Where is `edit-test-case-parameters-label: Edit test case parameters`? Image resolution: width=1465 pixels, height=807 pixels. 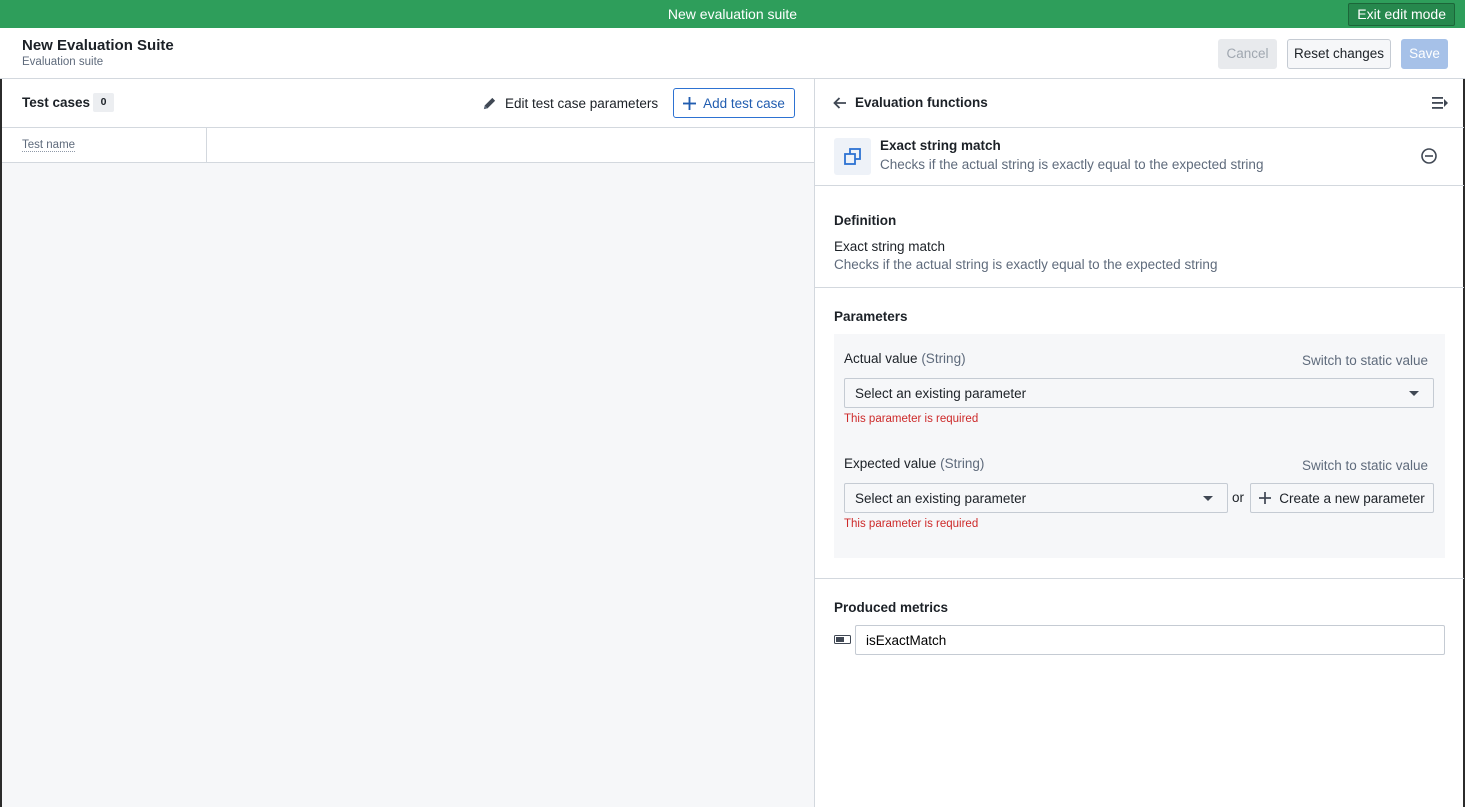
edit-test-case-parameters-label: Edit test case parameters is located at coordinates (582, 103).